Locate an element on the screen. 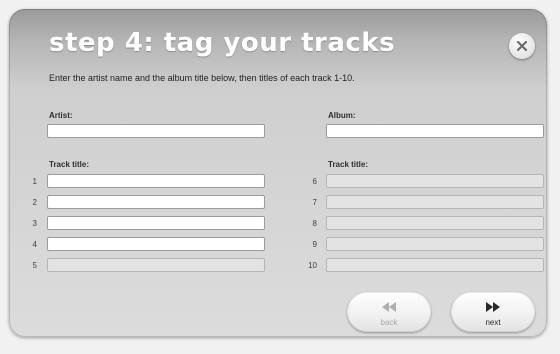 The image size is (560, 354). album-field is located at coordinates (435, 131).